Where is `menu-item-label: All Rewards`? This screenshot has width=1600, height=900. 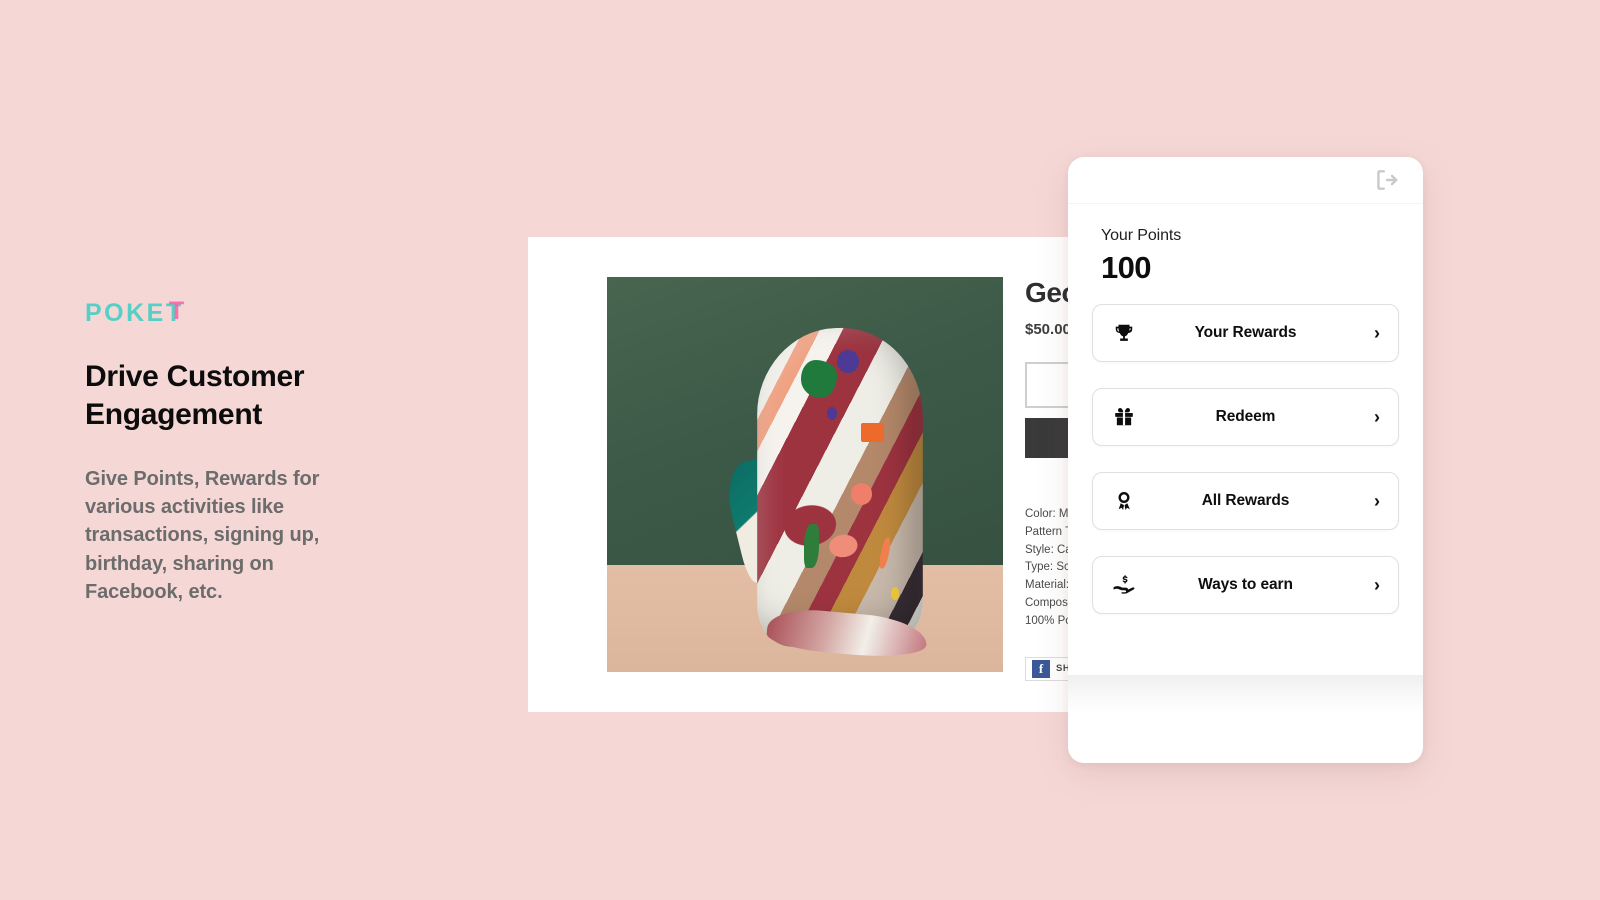 menu-item-label: All Rewards is located at coordinates (1245, 500).